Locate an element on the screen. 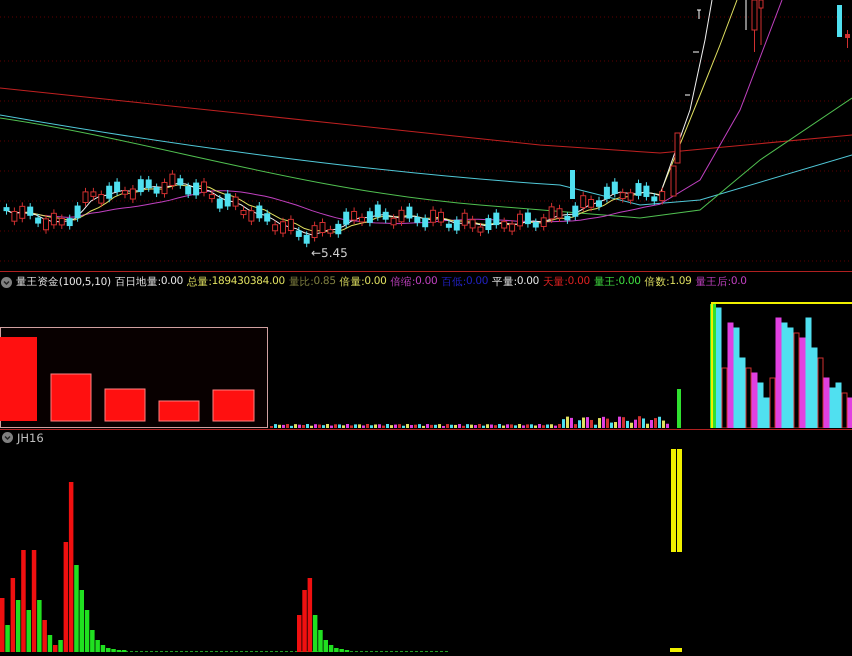 This screenshot has width=852, height=656. indicator-label: 量王后: is located at coordinates (713, 282).